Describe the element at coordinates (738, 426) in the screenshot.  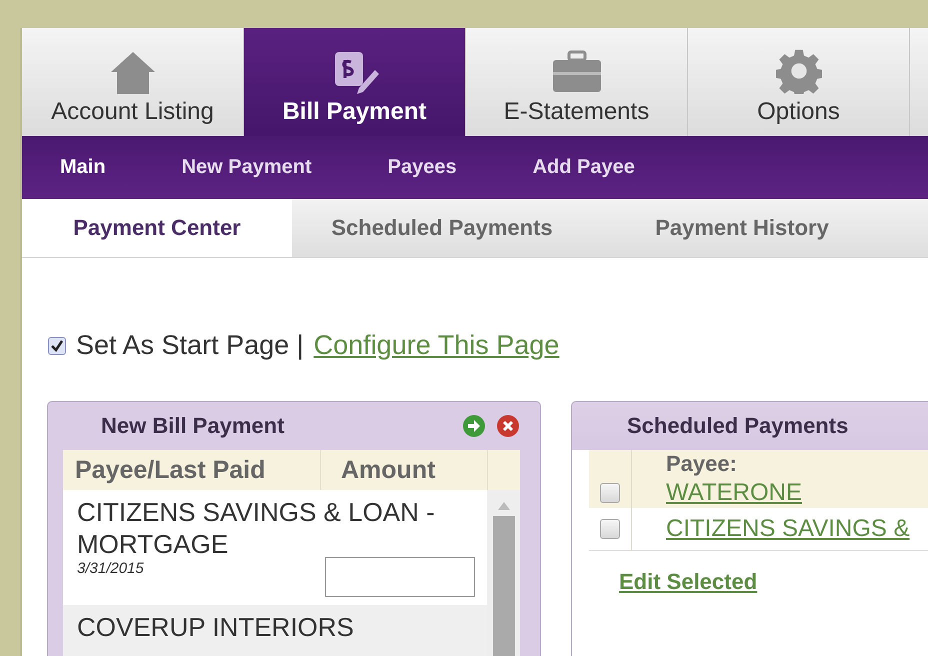
I see `panel-title: Scheduled Payments` at that location.